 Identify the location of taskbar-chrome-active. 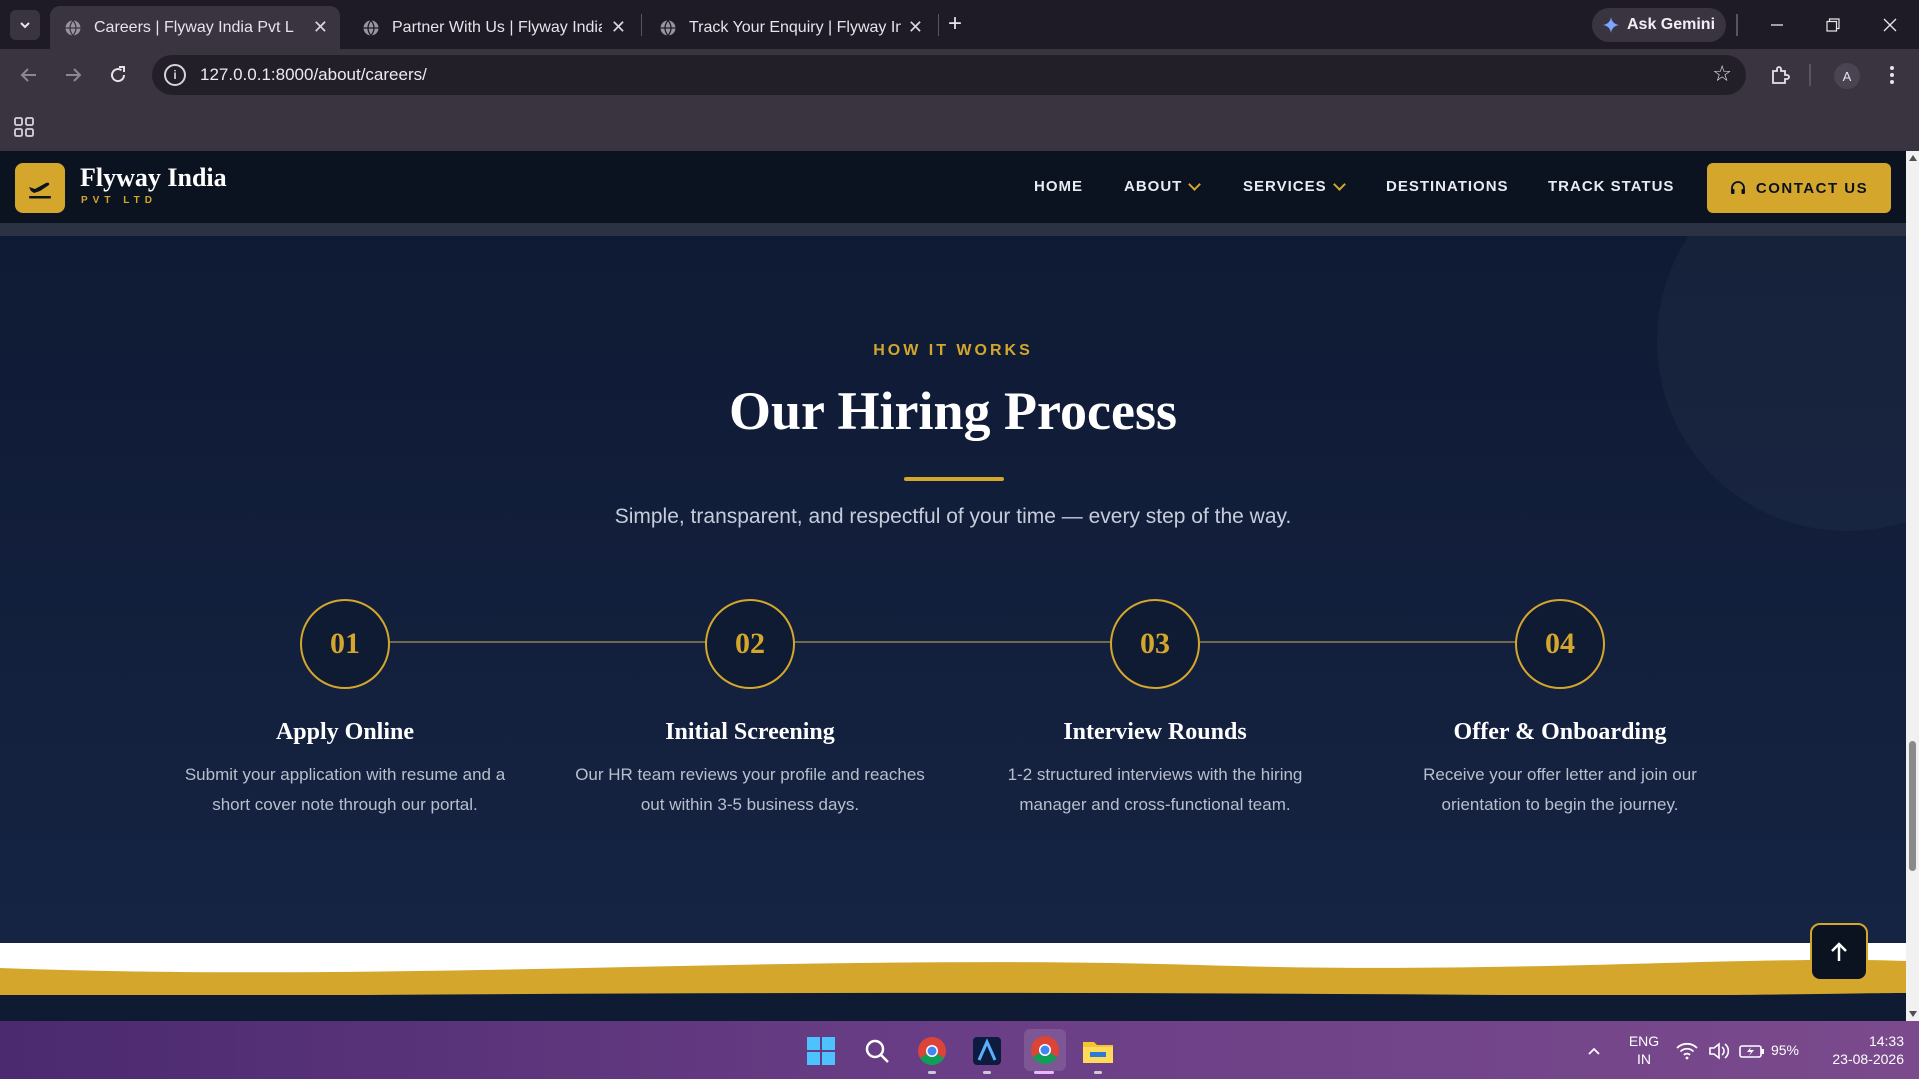
(1045, 1050).